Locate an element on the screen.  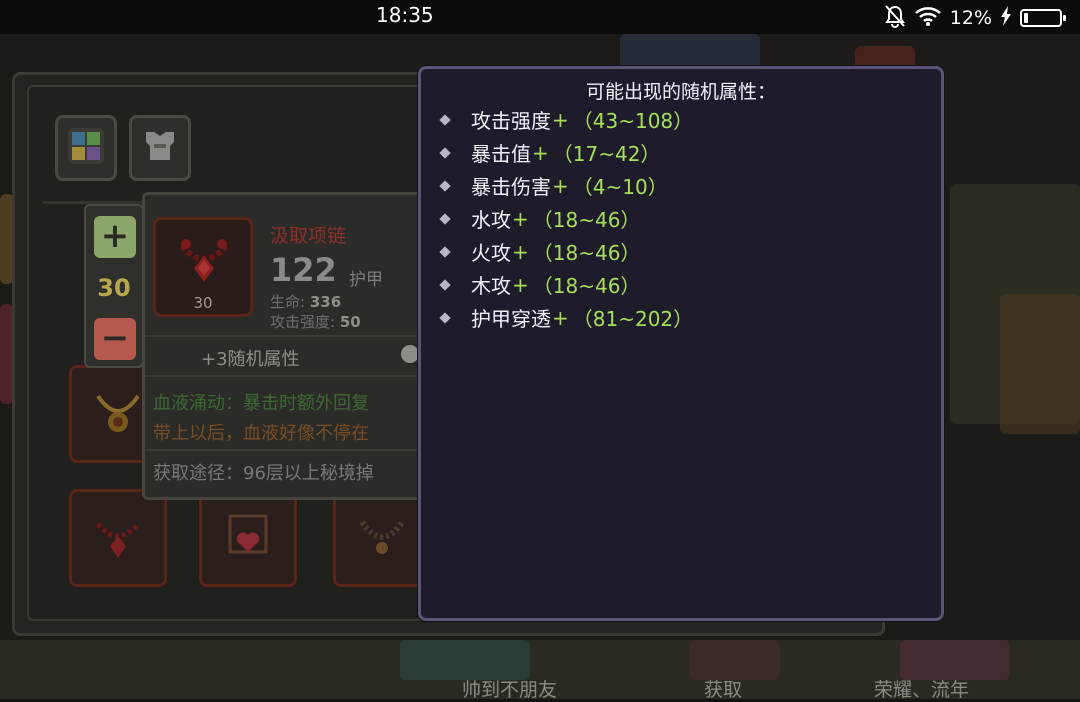
popup-title: 可能出现的随机属性： is located at coordinates (680, 92).